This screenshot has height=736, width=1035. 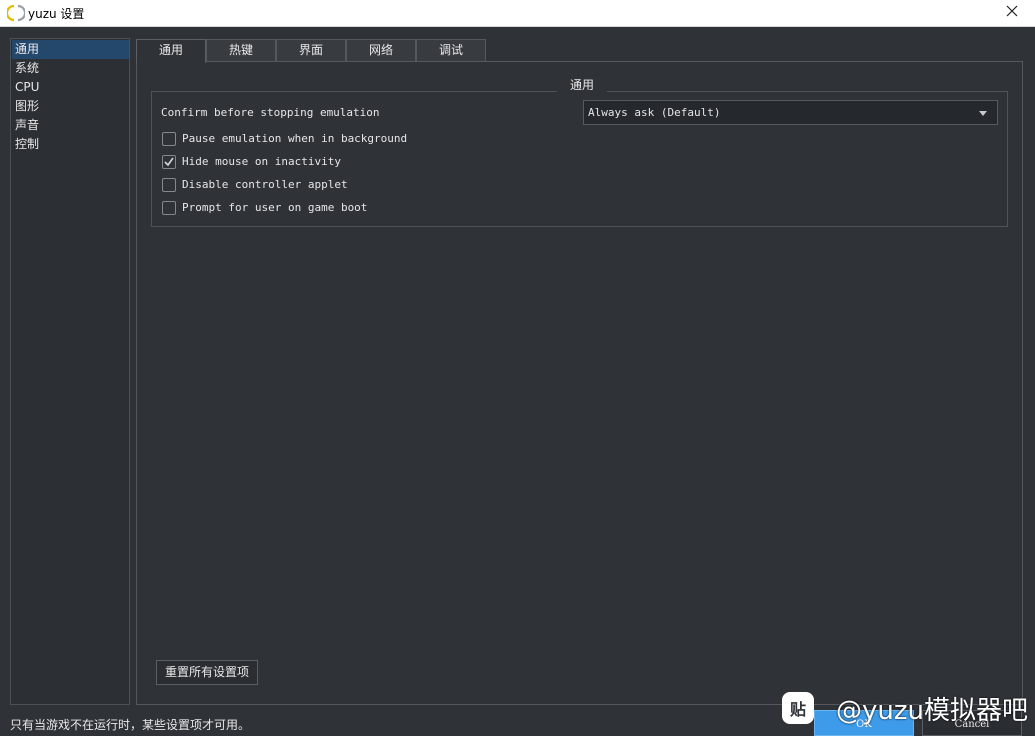 I want to click on hide-mouse-label: Hide mouse on inactivity, so click(x=261, y=161).